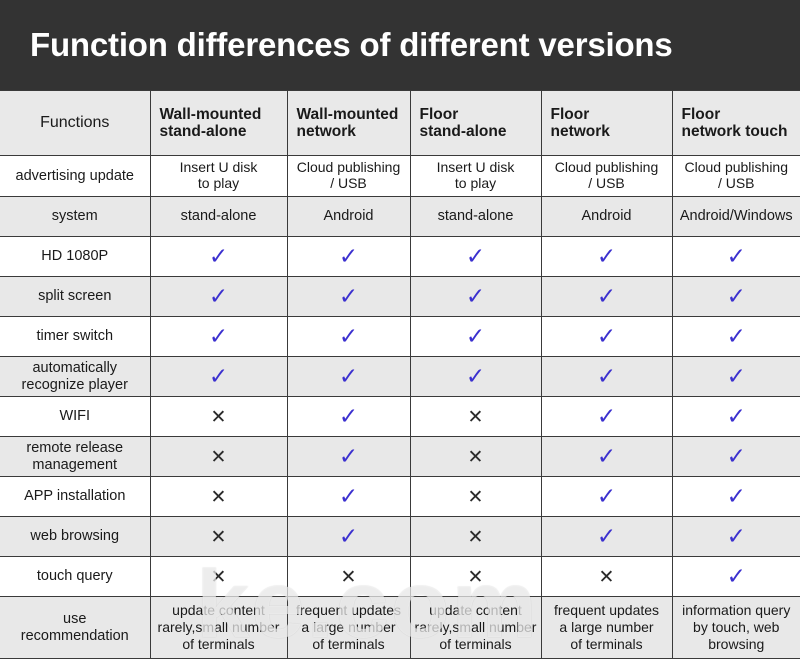 This screenshot has height=662, width=800. I want to click on row-label-line1: automatically, so click(75, 368).